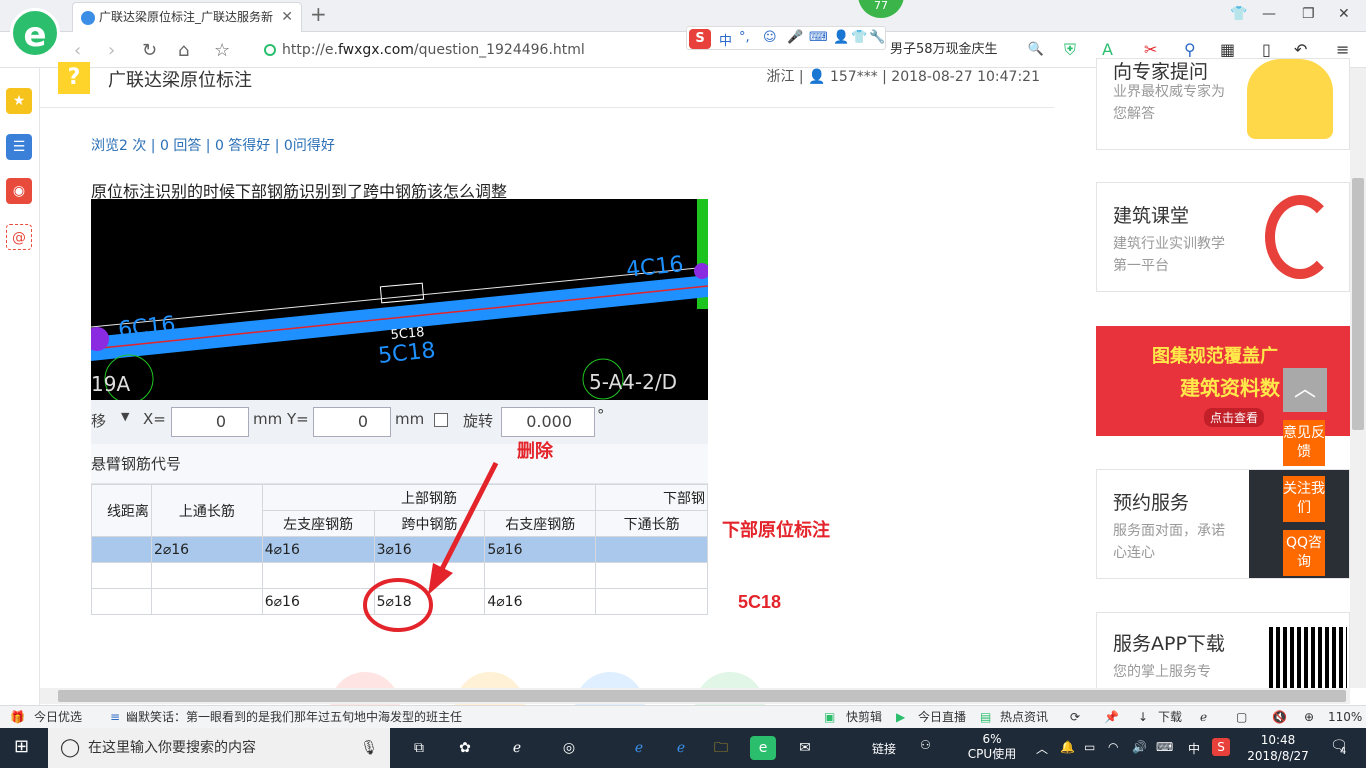 This screenshot has height=768, width=1366. I want to click on star-icon: ☆, so click(222, 50).